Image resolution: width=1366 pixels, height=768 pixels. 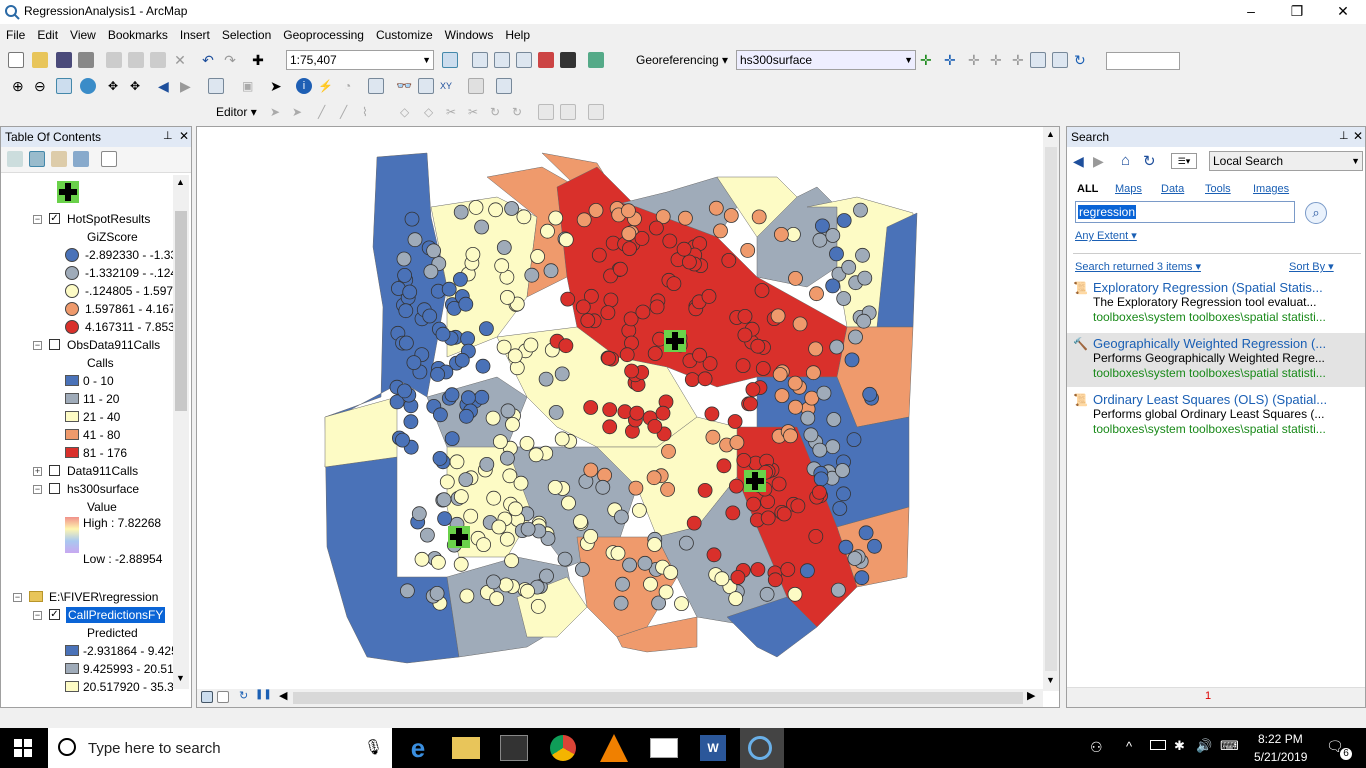 I want to click on scroll-right-arrow-icon: ▶, so click(x=1031, y=695).